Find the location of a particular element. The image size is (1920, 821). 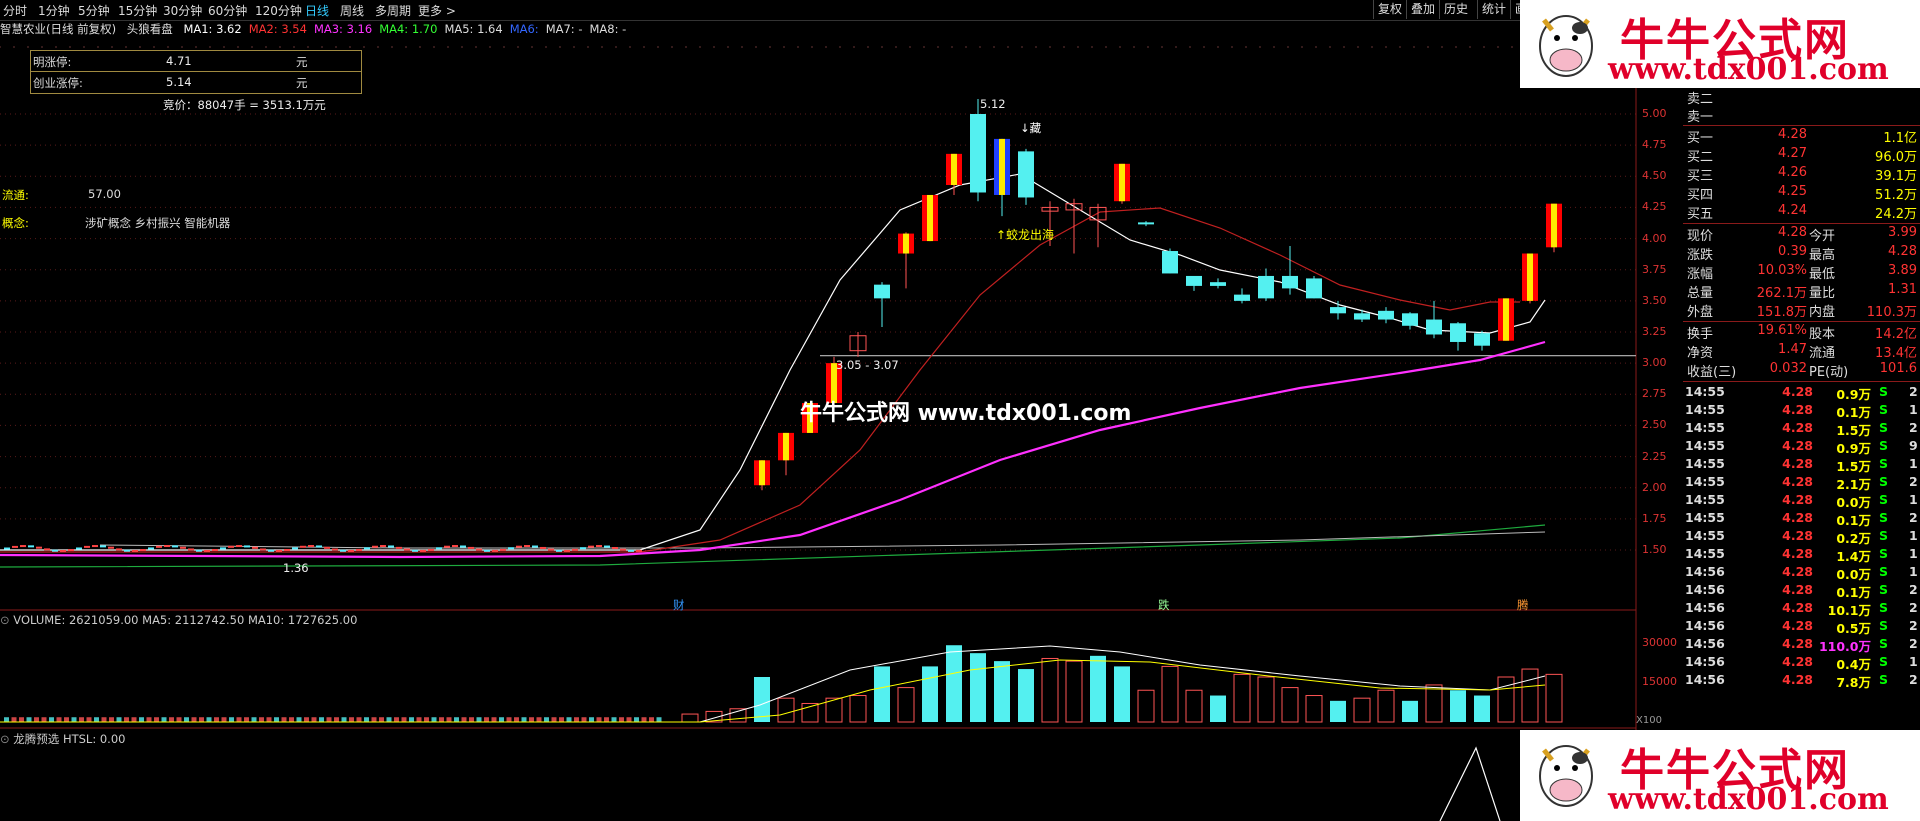

period-tab-5: 60分钟 is located at coordinates (227, 10).